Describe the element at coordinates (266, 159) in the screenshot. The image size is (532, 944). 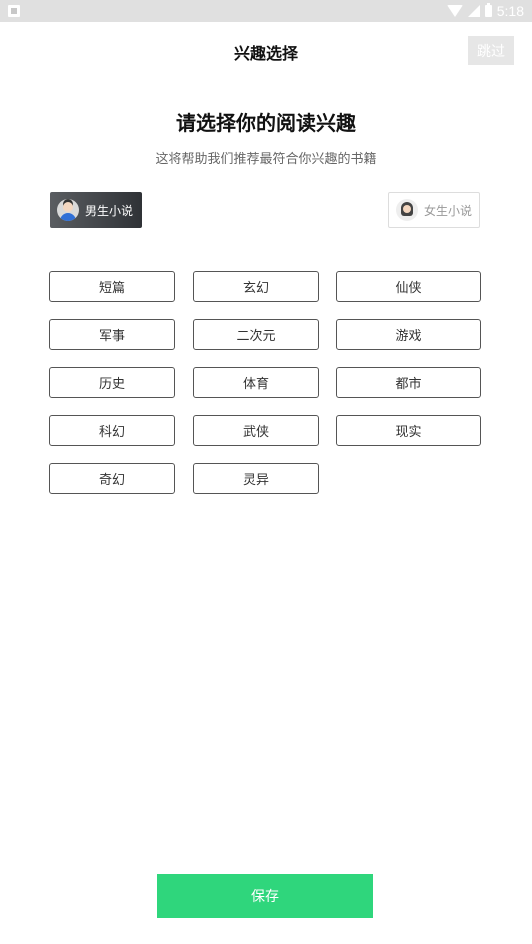
I see `intro-subtitle: 这将帮助我们推荐最符合你兴趣的书籍` at that location.